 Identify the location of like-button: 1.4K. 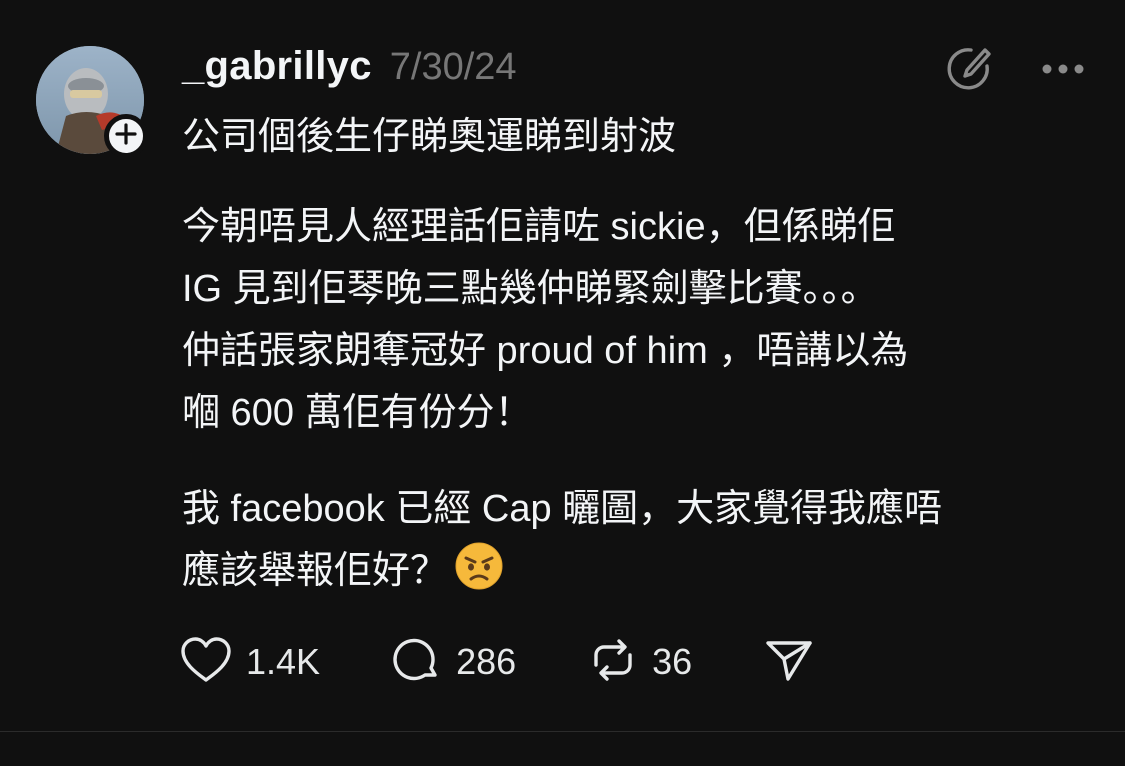
(250, 662).